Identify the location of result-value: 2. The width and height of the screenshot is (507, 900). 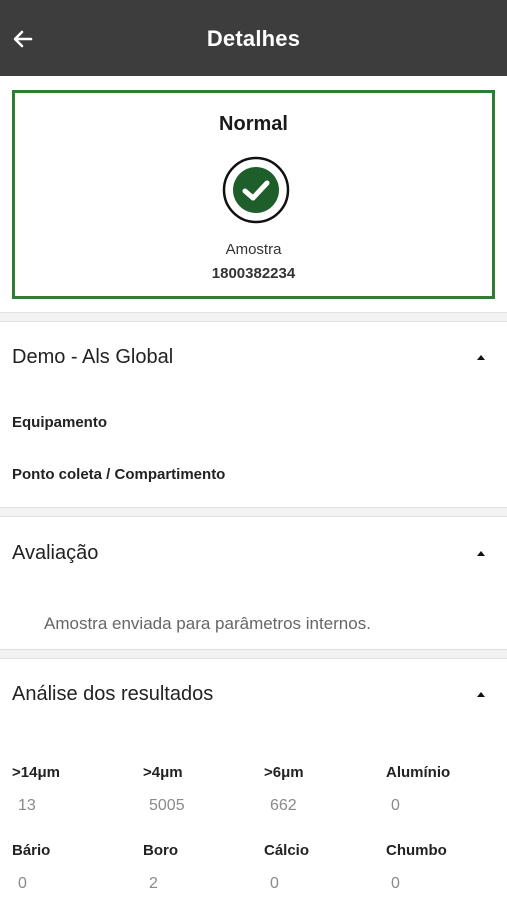
(153, 883).